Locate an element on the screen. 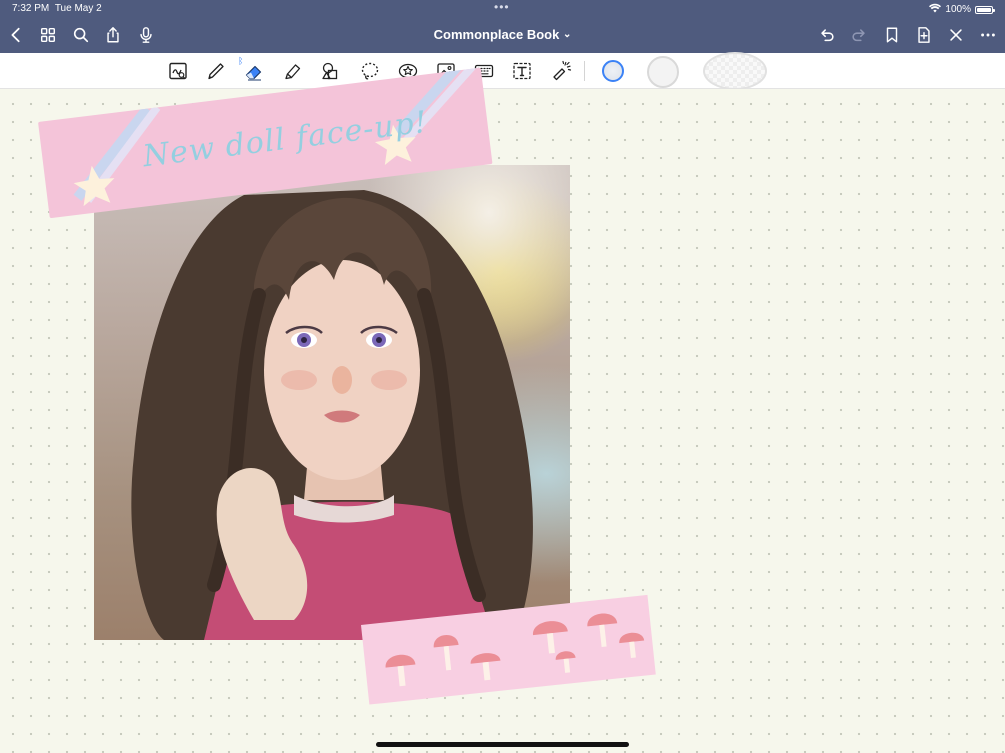  battery-percent: 100% is located at coordinates (958, 9).